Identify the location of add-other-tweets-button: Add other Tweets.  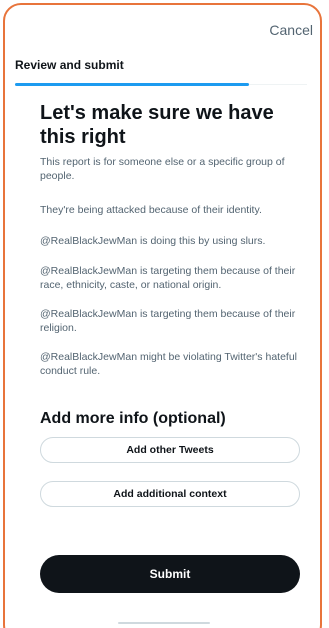
(170, 450).